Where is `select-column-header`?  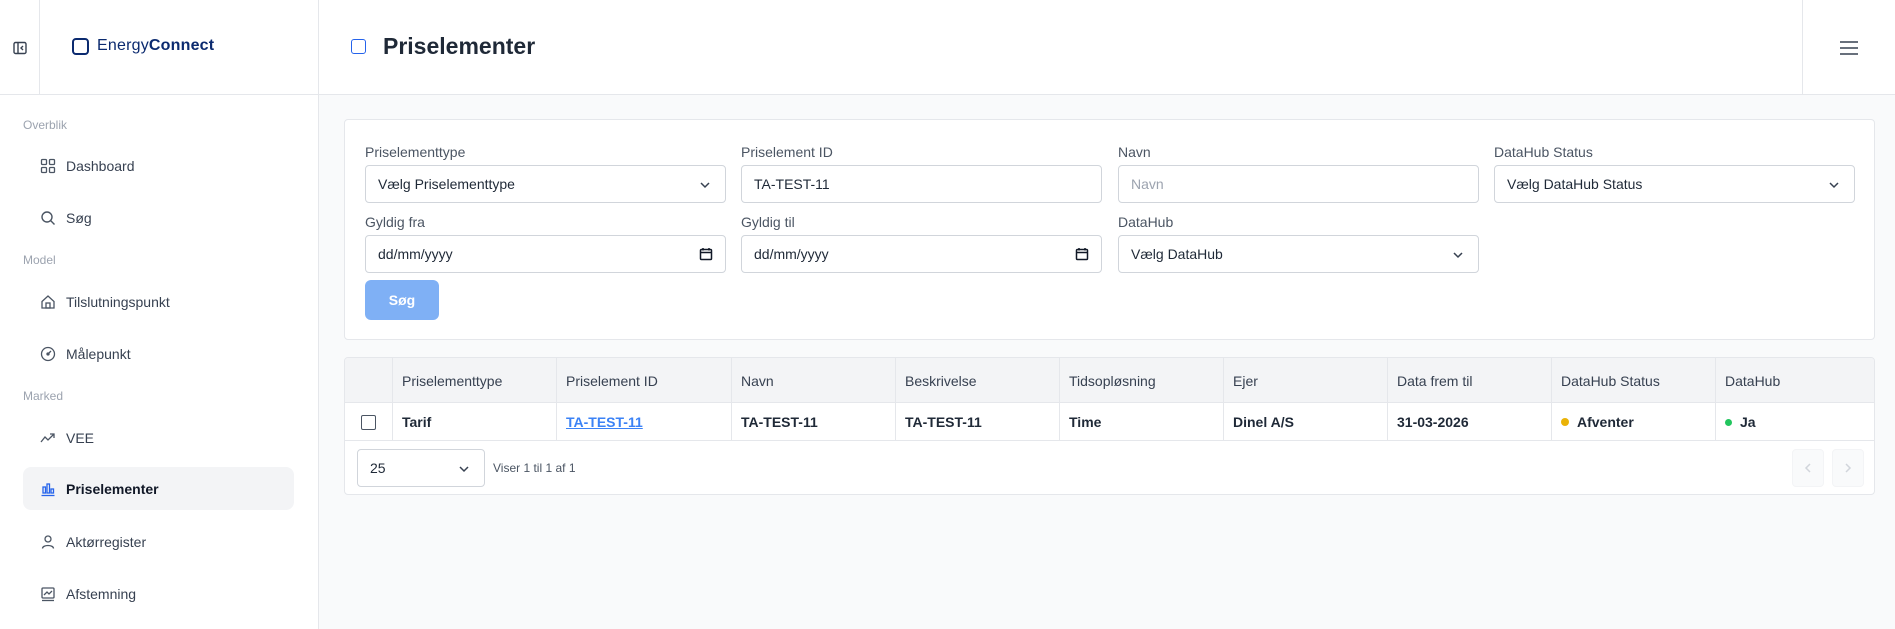
select-column-header is located at coordinates (368, 380).